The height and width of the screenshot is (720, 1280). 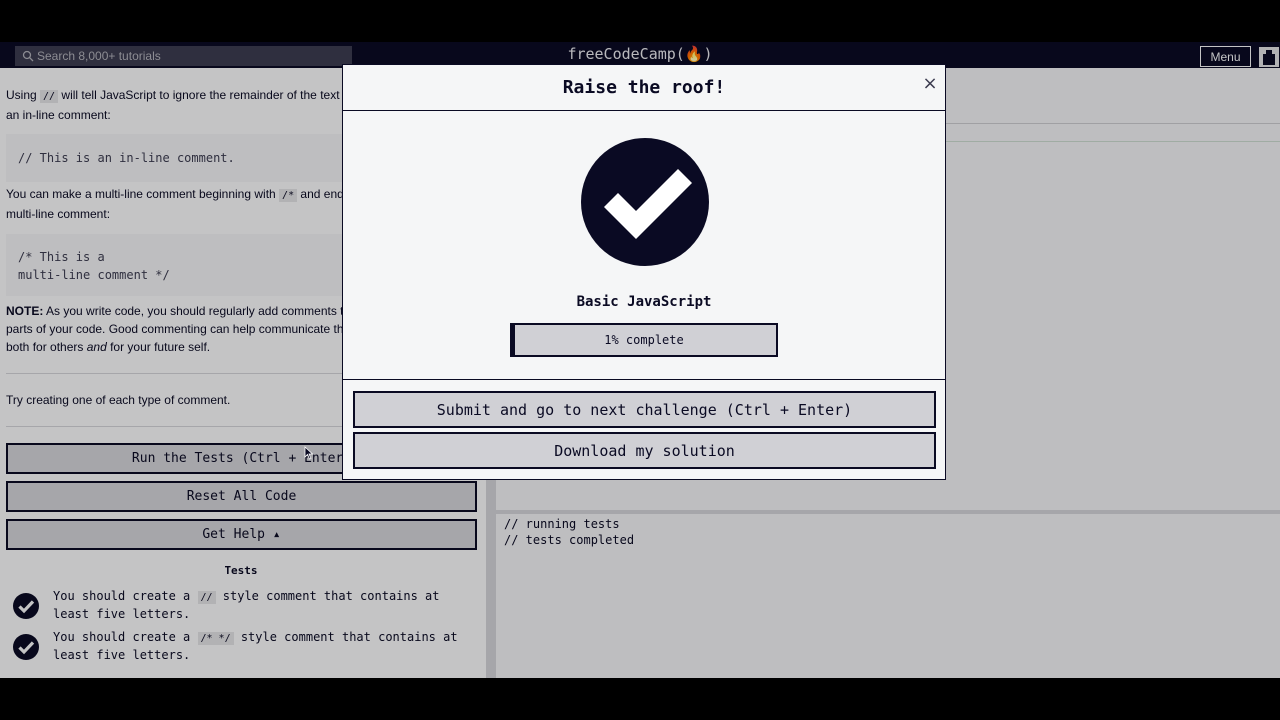 I want to click on close-icon: ×, so click(x=930, y=83).